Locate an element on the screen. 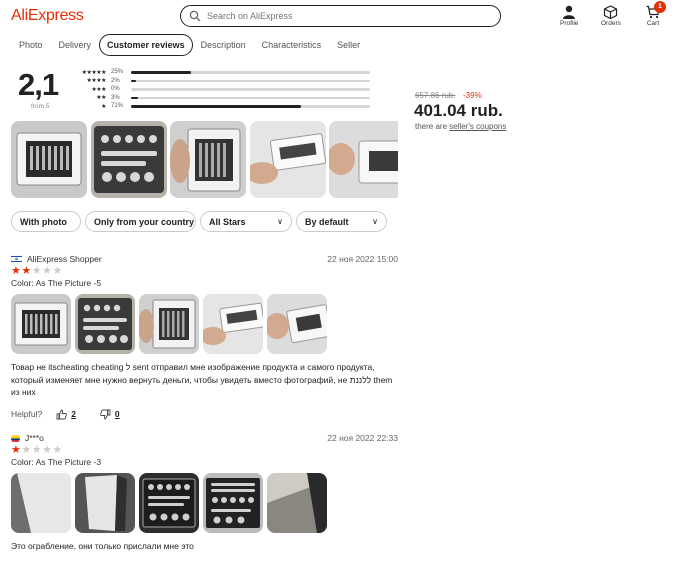 This screenshot has width=700, height=562. percent-label: 2% is located at coordinates (115, 80).